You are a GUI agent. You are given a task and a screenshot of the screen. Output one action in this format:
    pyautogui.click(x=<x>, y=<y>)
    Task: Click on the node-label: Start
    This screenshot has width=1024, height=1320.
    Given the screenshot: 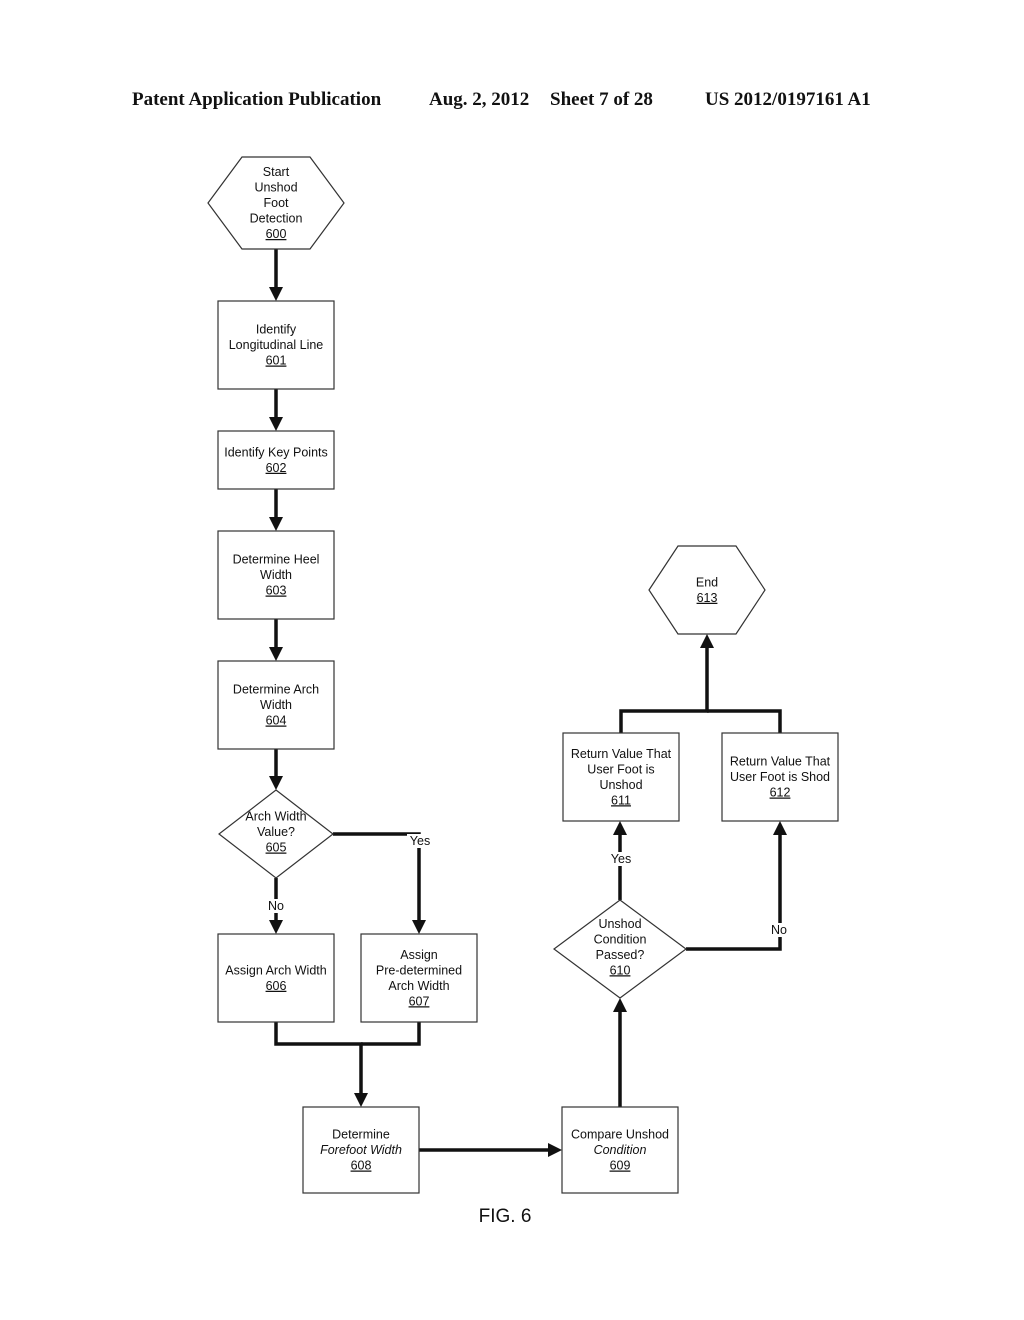 What is the action you would take?
    pyautogui.click(x=276, y=172)
    